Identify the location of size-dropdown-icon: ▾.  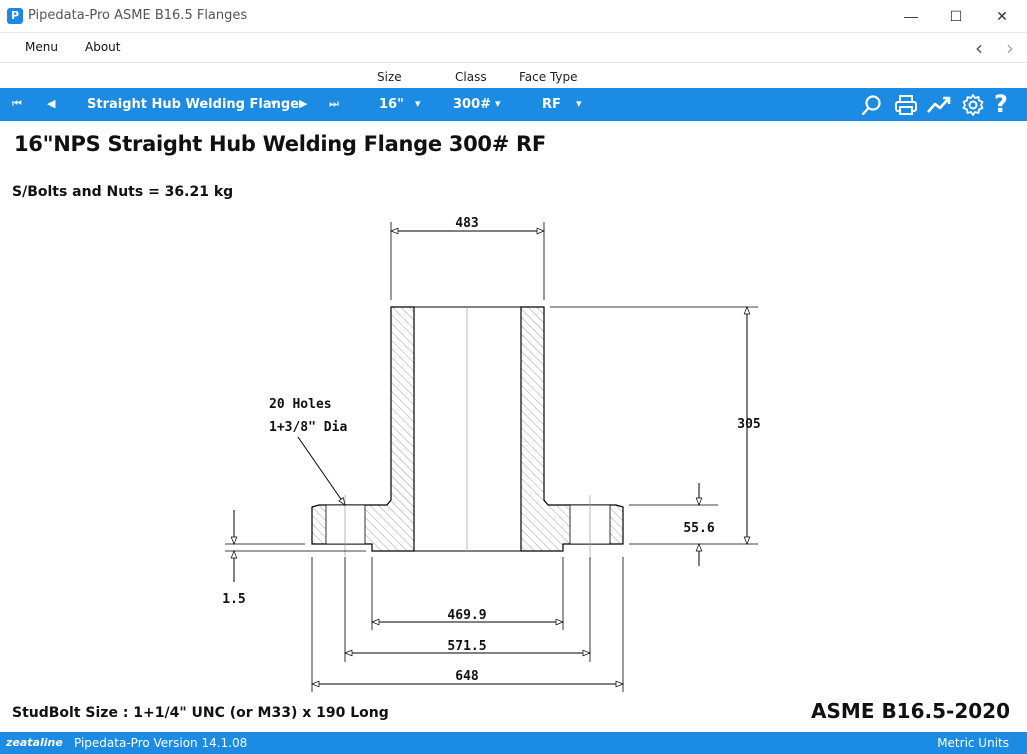
(418, 103).